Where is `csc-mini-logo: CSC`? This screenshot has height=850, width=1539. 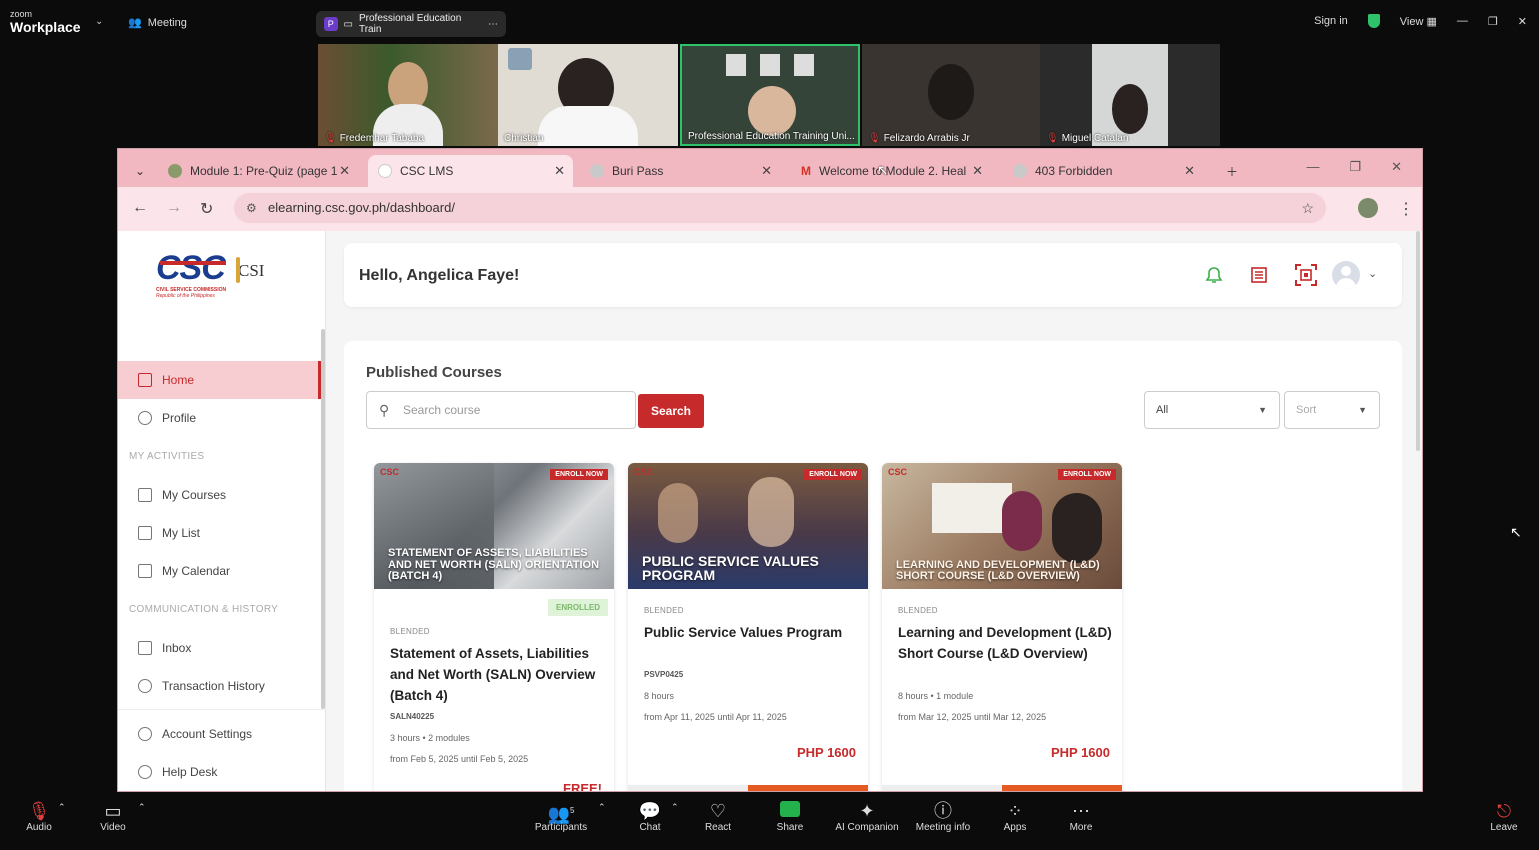 csc-mini-logo: CSC is located at coordinates (898, 472).